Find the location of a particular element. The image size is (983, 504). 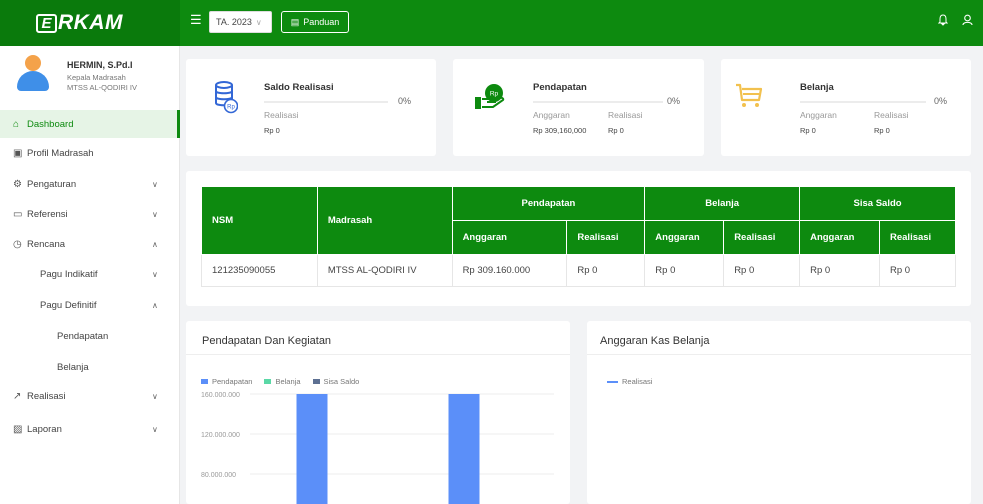

table-cell: Rp 309.160.000 is located at coordinates (509, 270).